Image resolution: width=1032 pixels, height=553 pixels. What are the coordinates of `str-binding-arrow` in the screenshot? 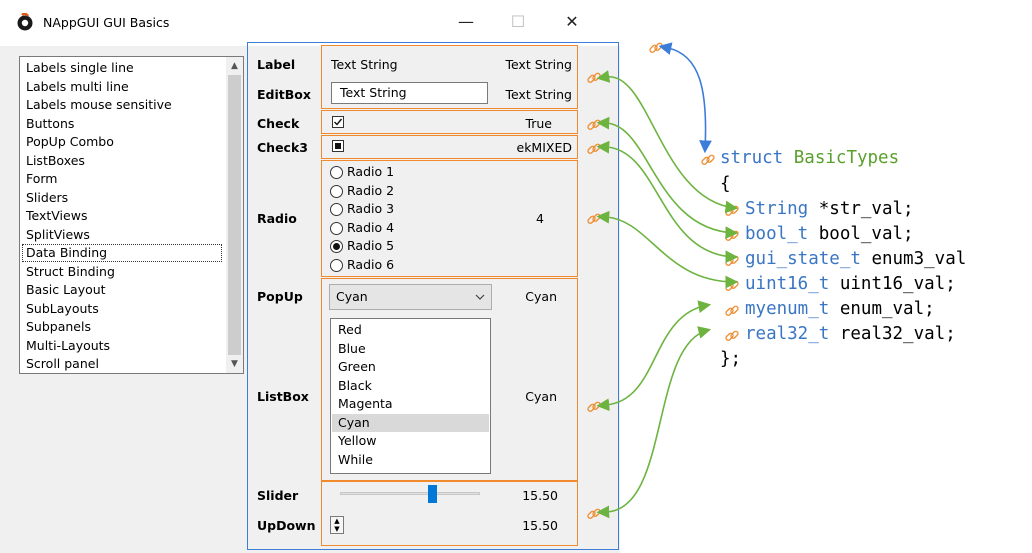 It's located at (667, 142).